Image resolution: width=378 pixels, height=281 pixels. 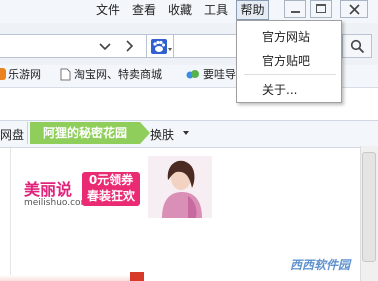 What do you see at coordinates (48, 189) in the screenshot?
I see `ad-brand-logo: 美丽说` at bounding box center [48, 189].